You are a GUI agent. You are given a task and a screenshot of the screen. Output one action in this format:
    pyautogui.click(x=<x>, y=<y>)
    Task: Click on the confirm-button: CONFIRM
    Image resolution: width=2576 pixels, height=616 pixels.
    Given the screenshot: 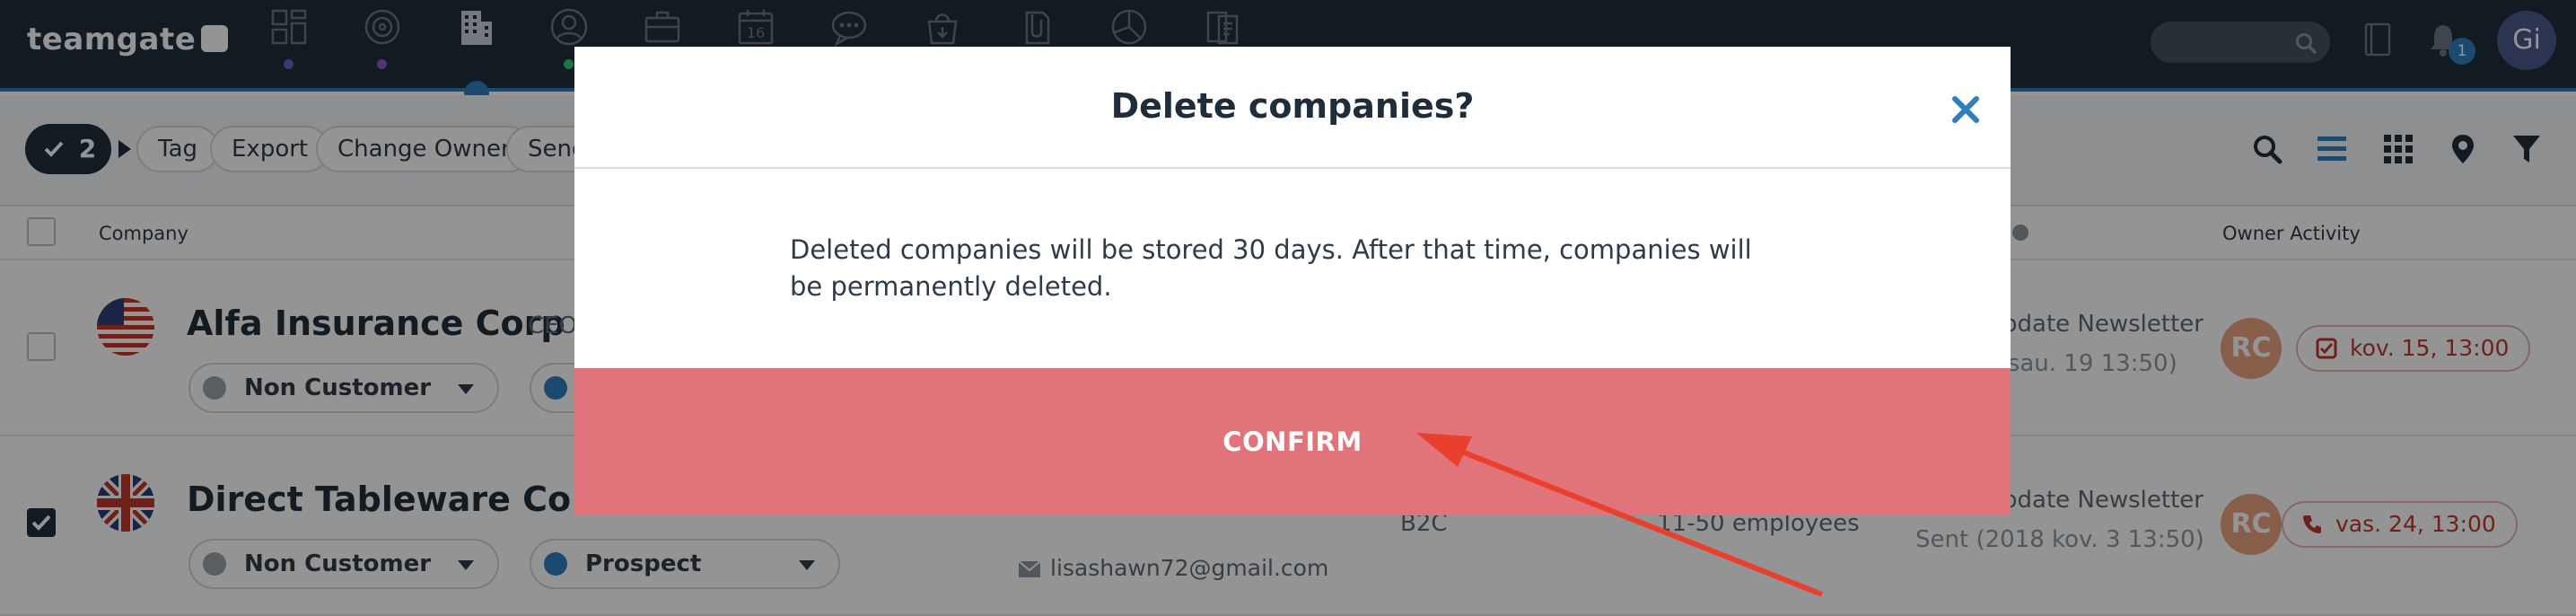 What is the action you would take?
    pyautogui.click(x=1292, y=441)
    